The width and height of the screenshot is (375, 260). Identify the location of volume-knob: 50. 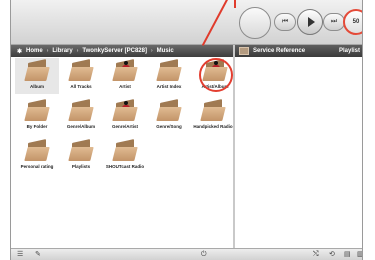
(352, 22).